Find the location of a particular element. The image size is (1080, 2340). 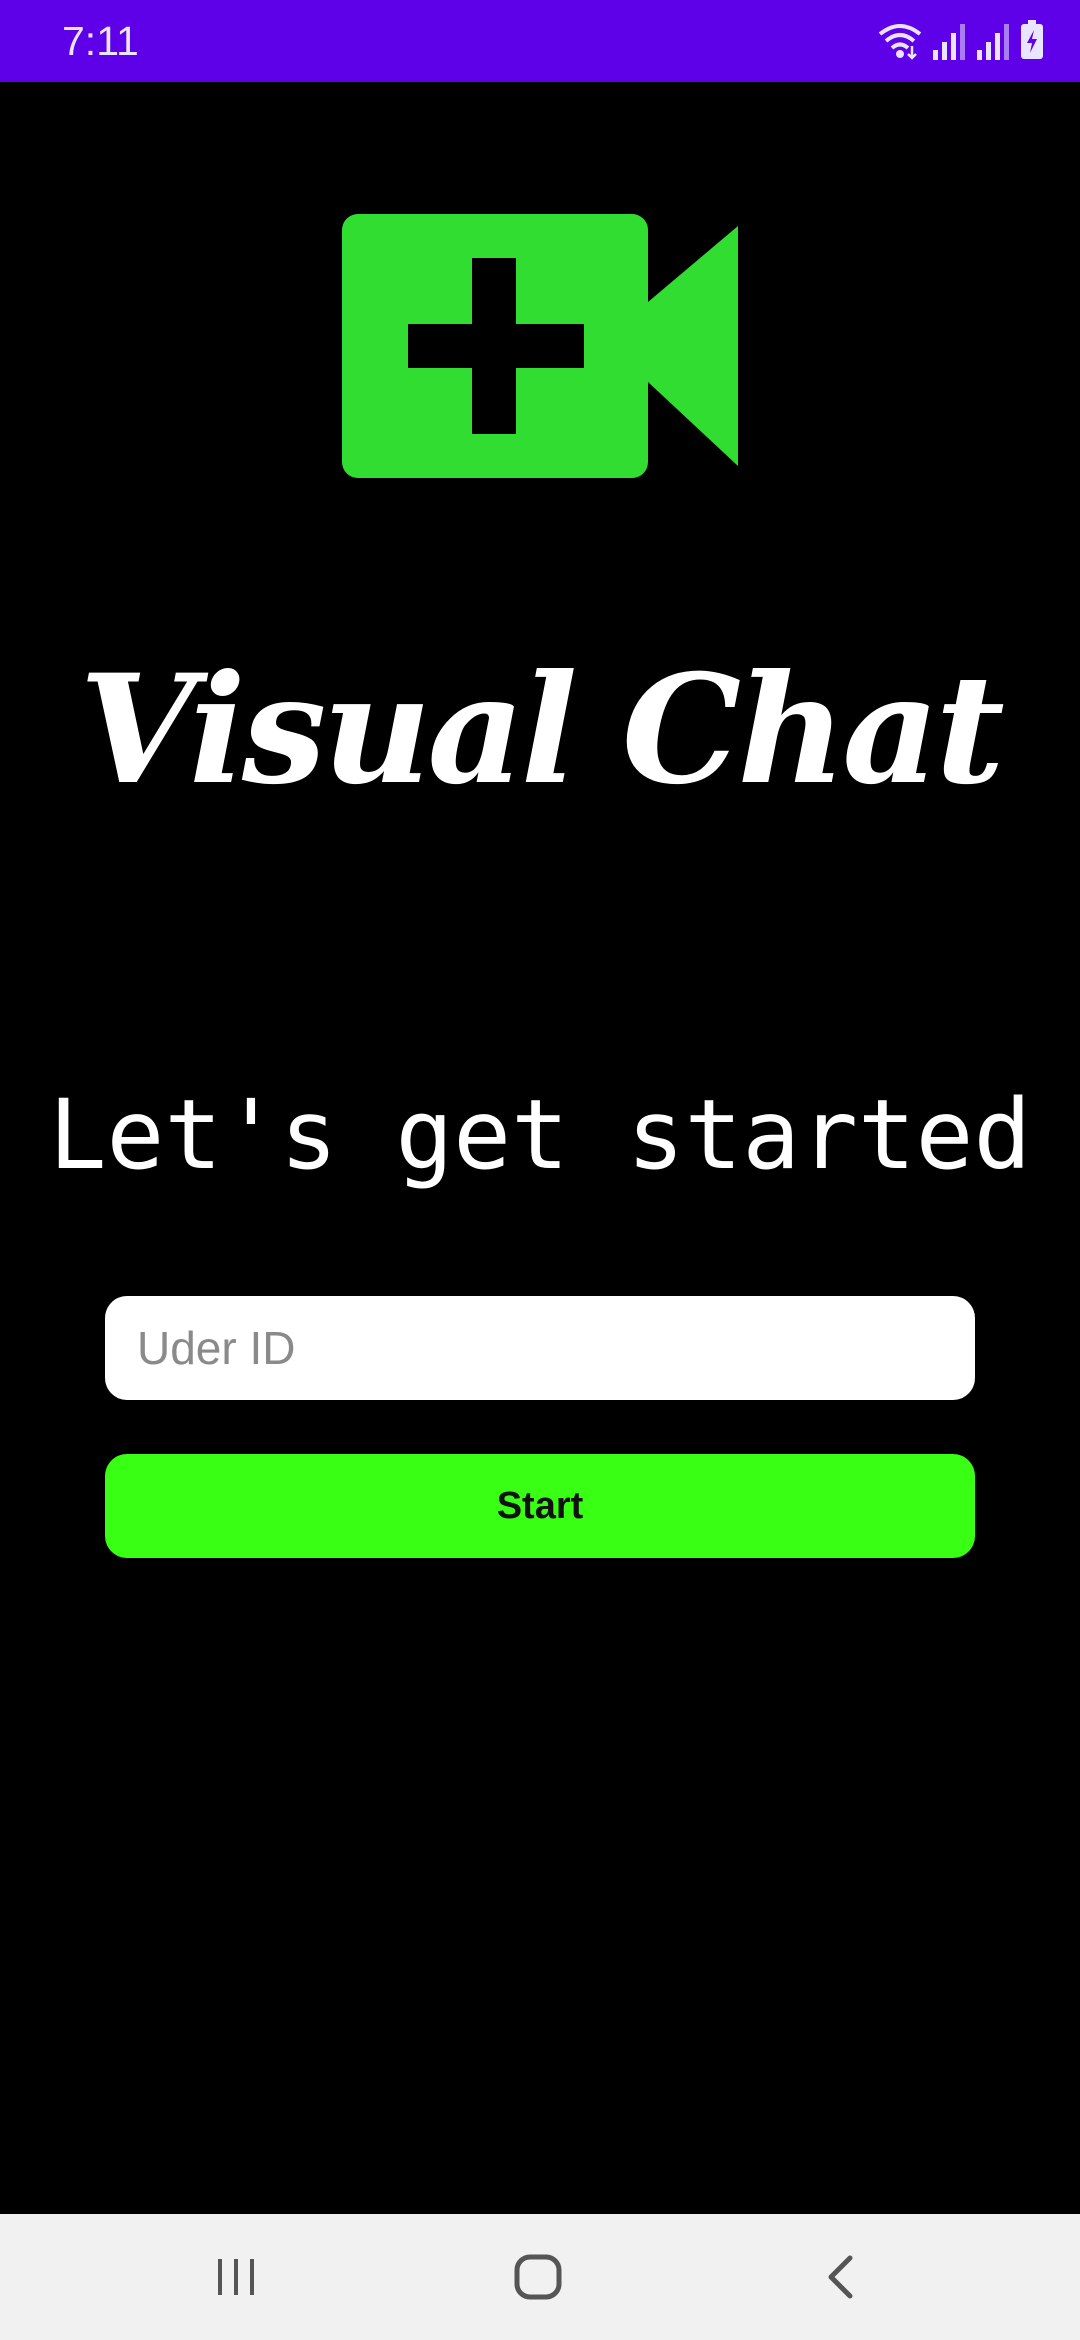

subtitle: Let's get started is located at coordinates (540, 1135).